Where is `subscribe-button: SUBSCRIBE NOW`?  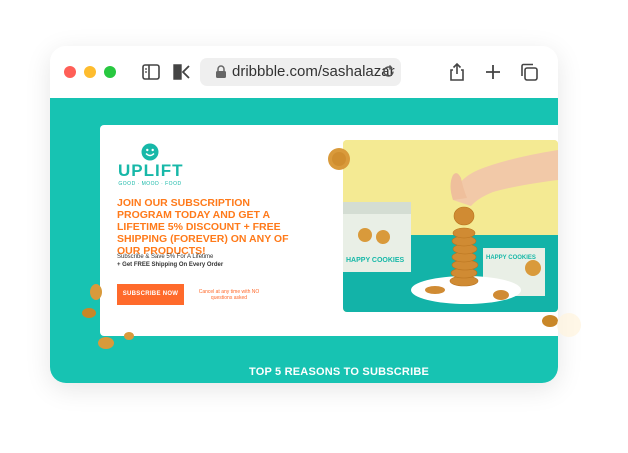
subscribe-button: SUBSCRIBE NOW is located at coordinates (150, 294).